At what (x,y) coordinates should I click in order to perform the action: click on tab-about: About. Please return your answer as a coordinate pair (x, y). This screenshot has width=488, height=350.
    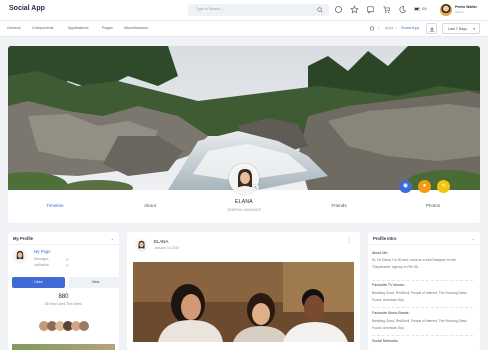
    Looking at the image, I should click on (150, 205).